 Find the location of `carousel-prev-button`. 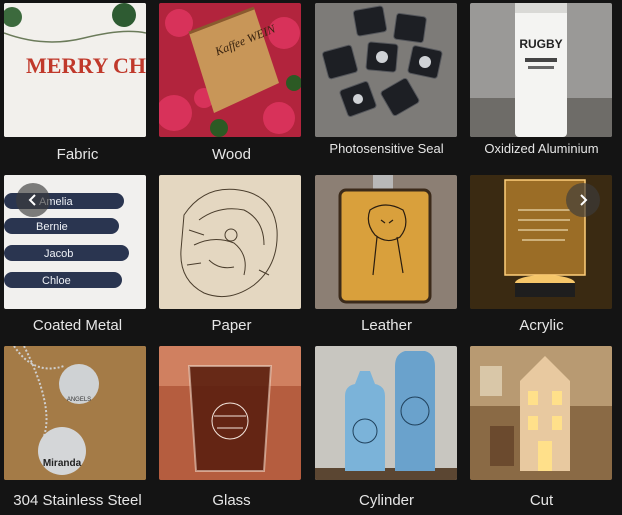

carousel-prev-button is located at coordinates (33, 200).